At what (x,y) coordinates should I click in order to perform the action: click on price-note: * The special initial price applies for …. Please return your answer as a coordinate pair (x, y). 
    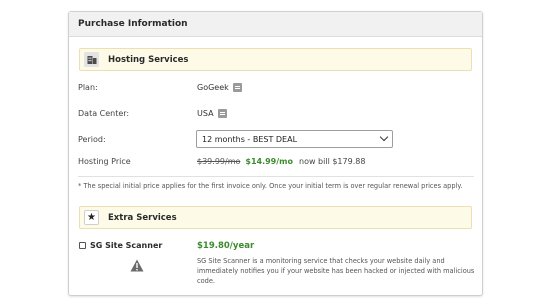
    Looking at the image, I should click on (270, 186).